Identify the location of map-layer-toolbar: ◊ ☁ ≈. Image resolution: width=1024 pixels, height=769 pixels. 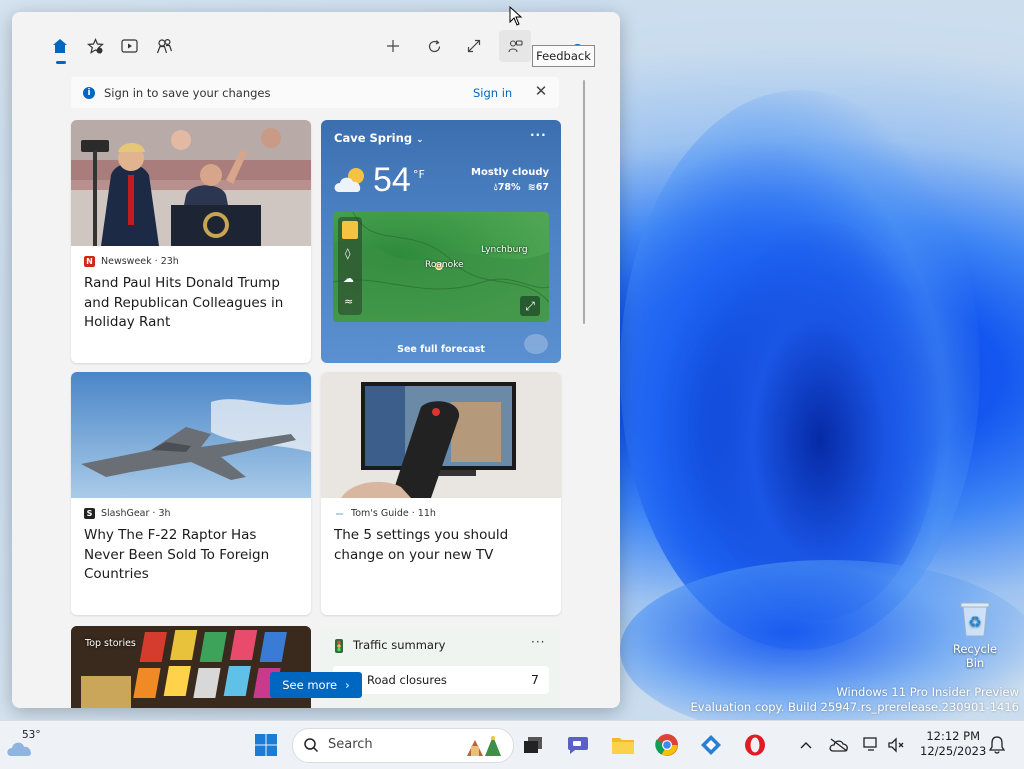
(350, 266).